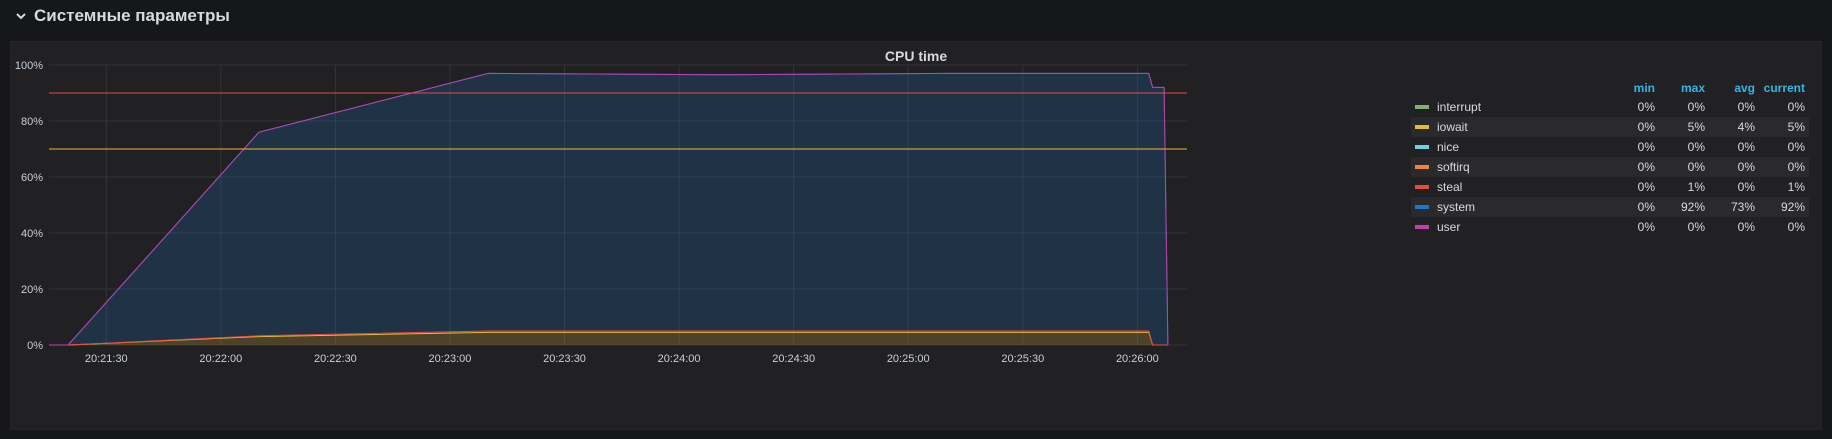 The width and height of the screenshot is (1832, 439). I want to click on y-tick-label: 60%, so click(32, 178).